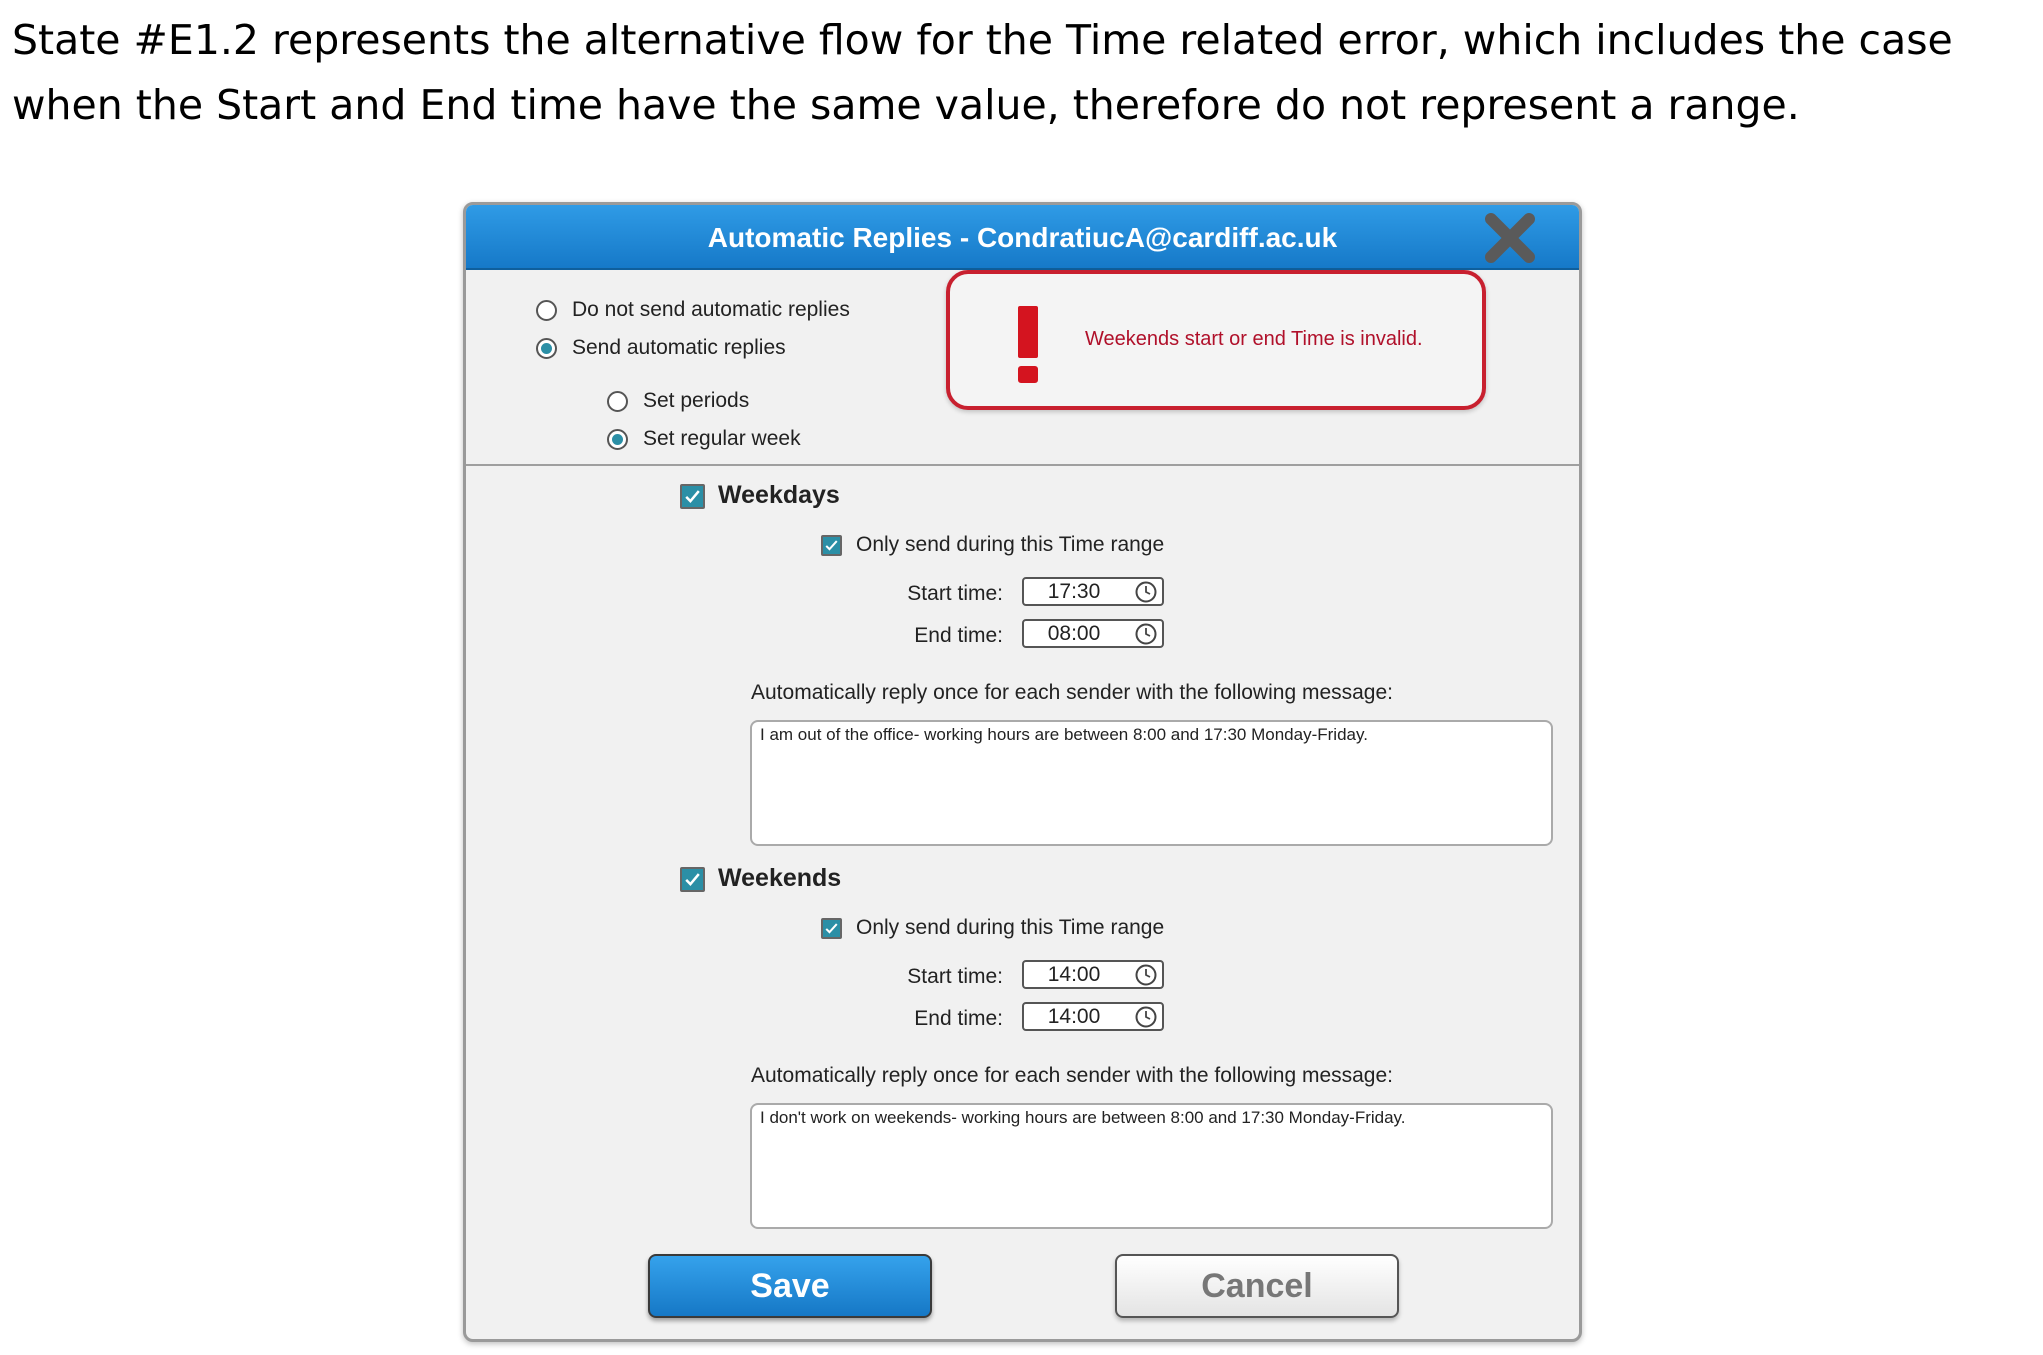 The image size is (2043, 1355). What do you see at coordinates (958, 635) in the screenshot?
I see `weekdays-end-label: End time:` at bounding box center [958, 635].